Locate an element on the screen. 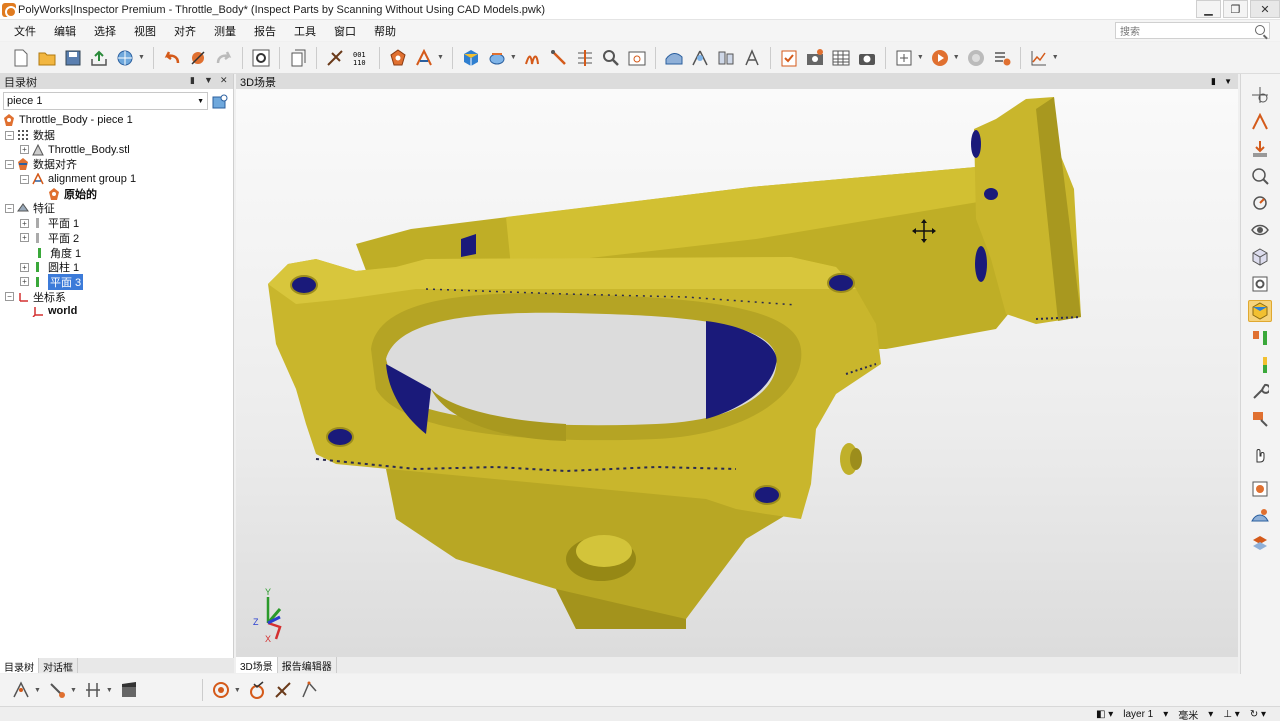 Image resolution: width=1280 pixels, height=721 pixels. tree-item-data: − 数据 is located at coordinates (116, 135).